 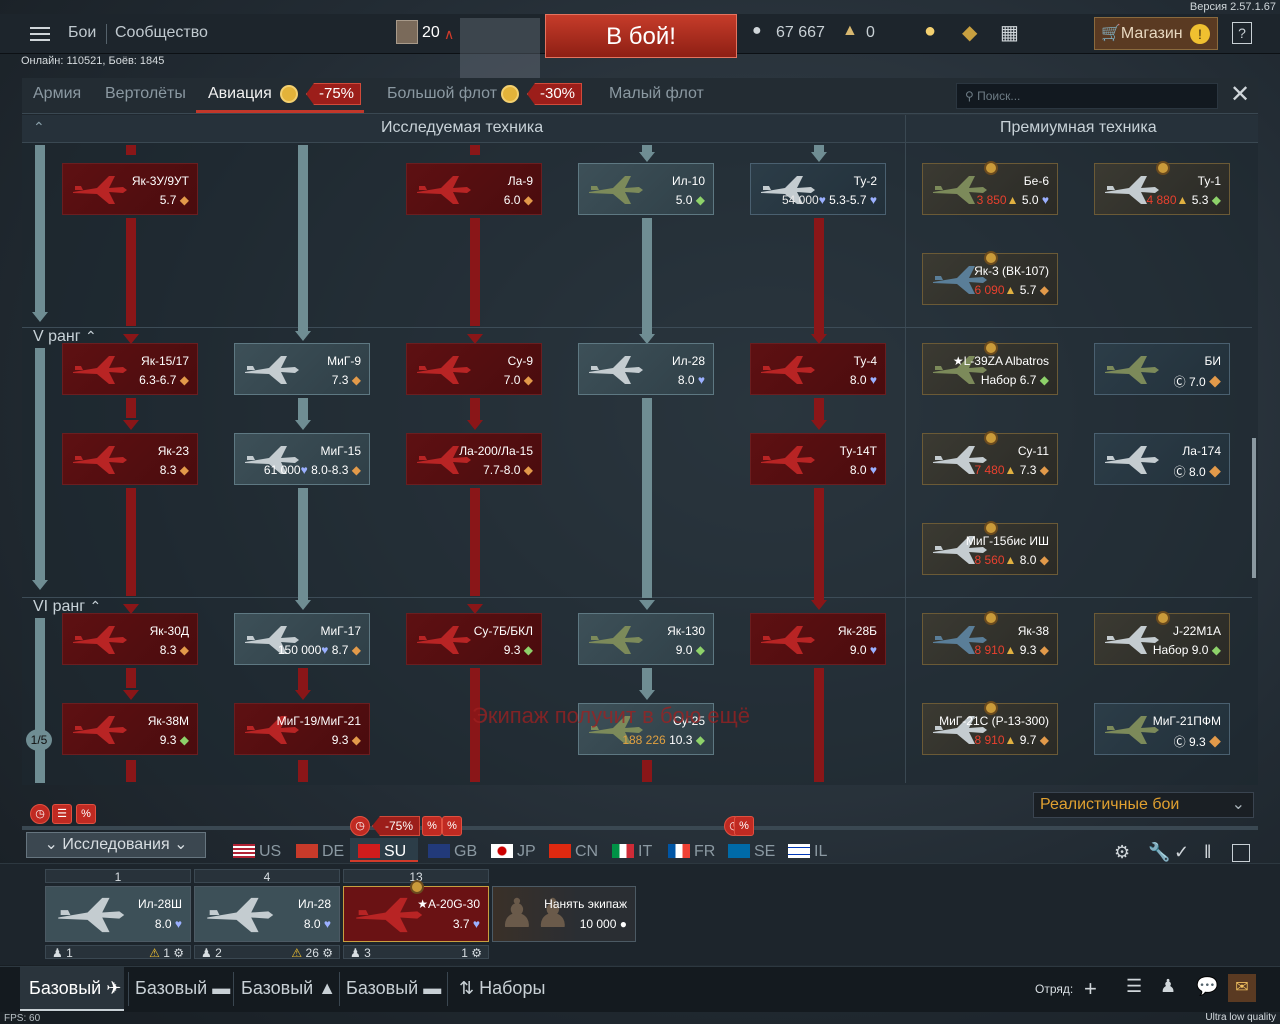 I want to click on presets-sets-button: ⇅ Наборы, so click(x=502, y=988).